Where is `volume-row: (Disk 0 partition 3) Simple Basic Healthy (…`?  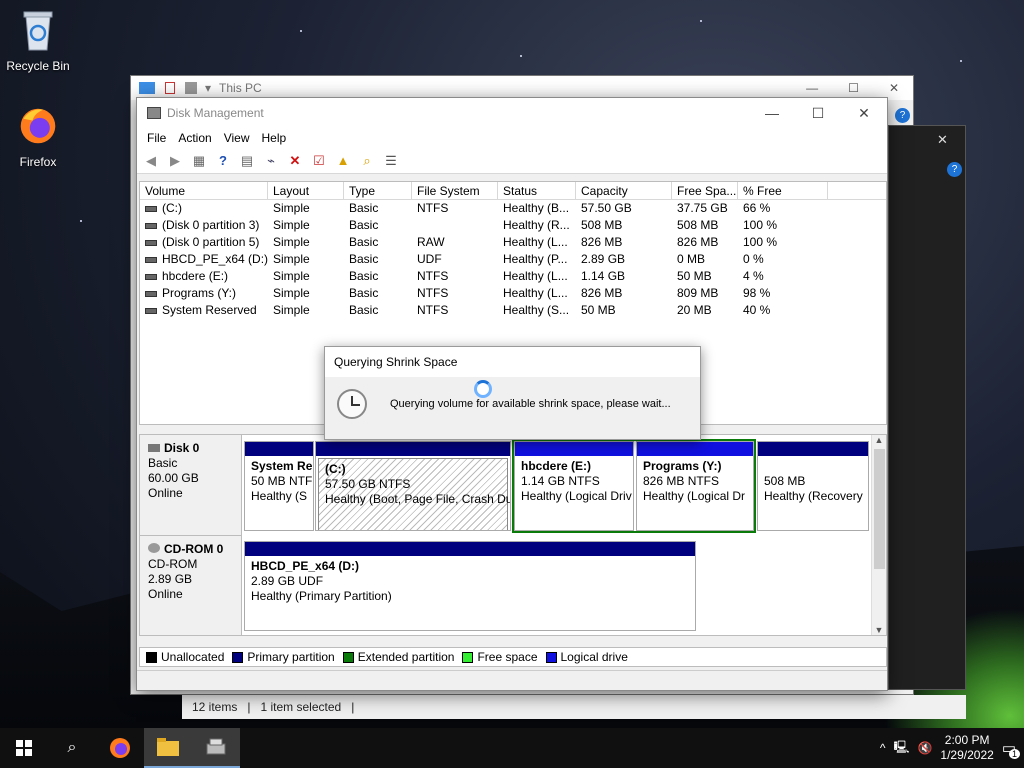 volume-row: (Disk 0 partition 3) Simple Basic Healthy (… is located at coordinates (513, 225).